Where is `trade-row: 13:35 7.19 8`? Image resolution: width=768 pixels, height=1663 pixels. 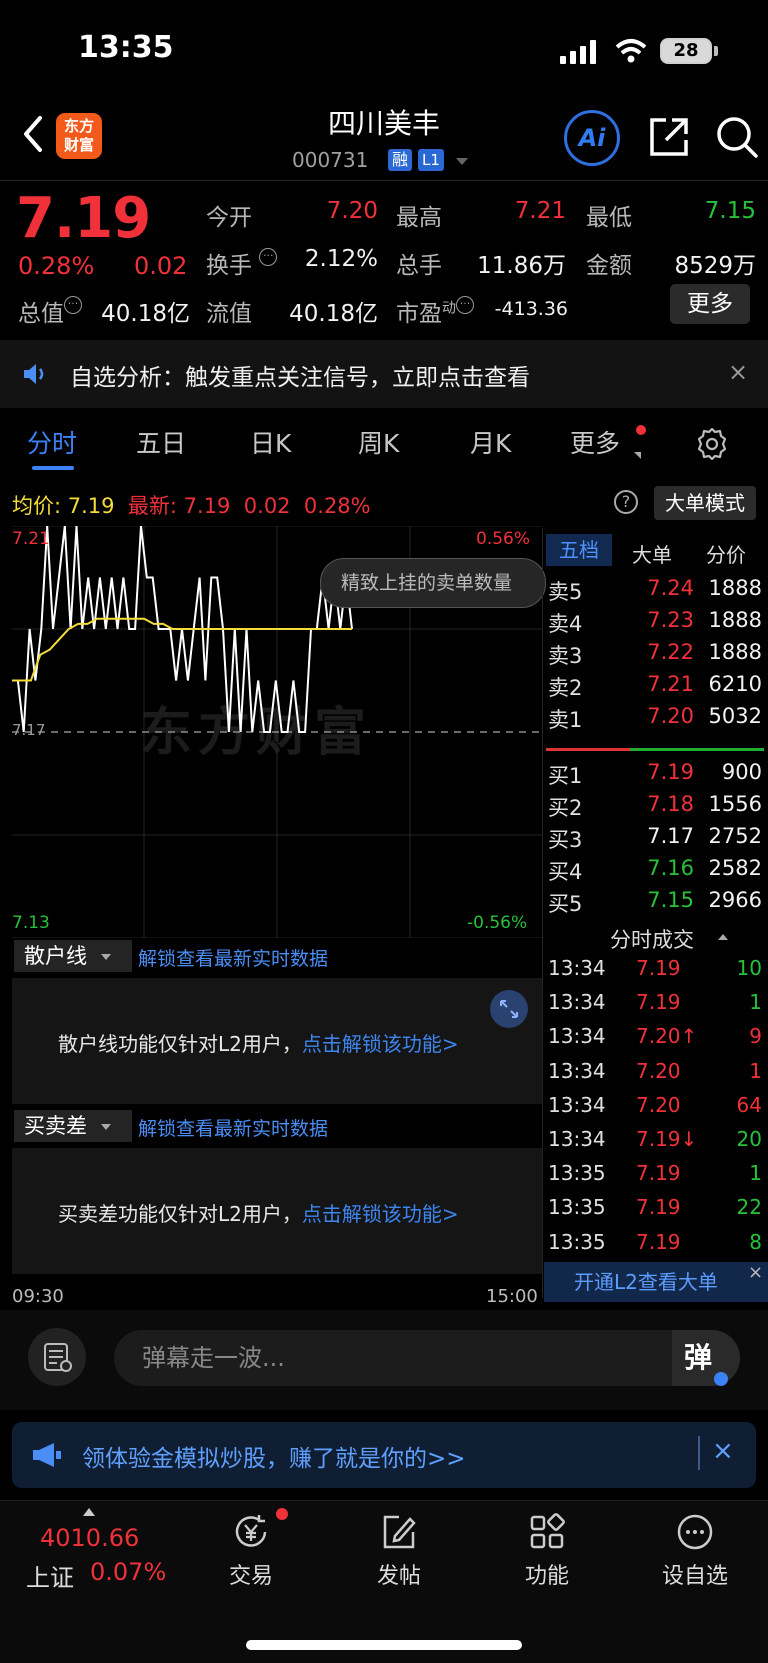
trade-row: 13:35 7.19 8 is located at coordinates (655, 1247).